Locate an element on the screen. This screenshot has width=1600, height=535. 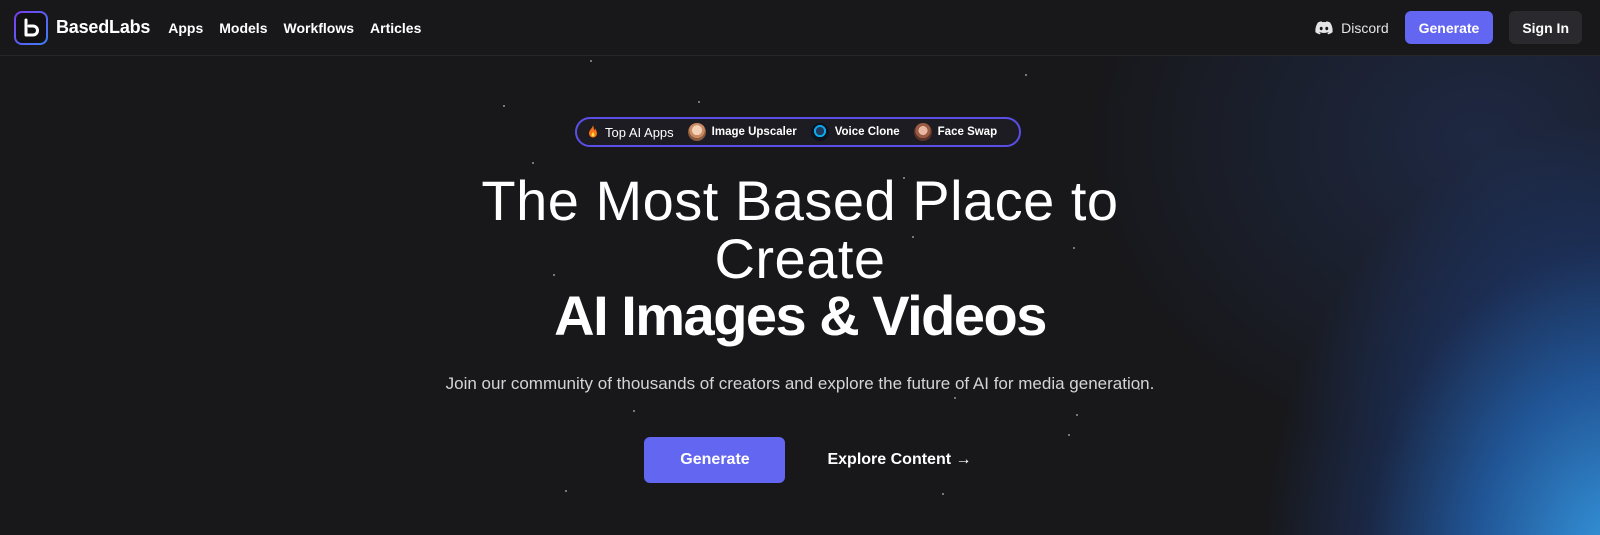
app-label-voice-clone: Voice Clone is located at coordinates (867, 132).